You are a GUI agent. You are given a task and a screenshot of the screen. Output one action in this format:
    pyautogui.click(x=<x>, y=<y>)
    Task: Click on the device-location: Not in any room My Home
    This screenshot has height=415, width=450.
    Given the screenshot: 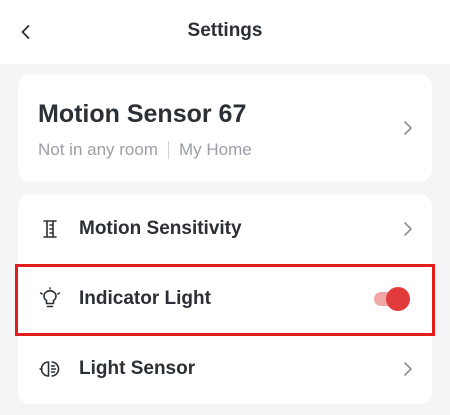 What is the action you would take?
    pyautogui.click(x=145, y=150)
    